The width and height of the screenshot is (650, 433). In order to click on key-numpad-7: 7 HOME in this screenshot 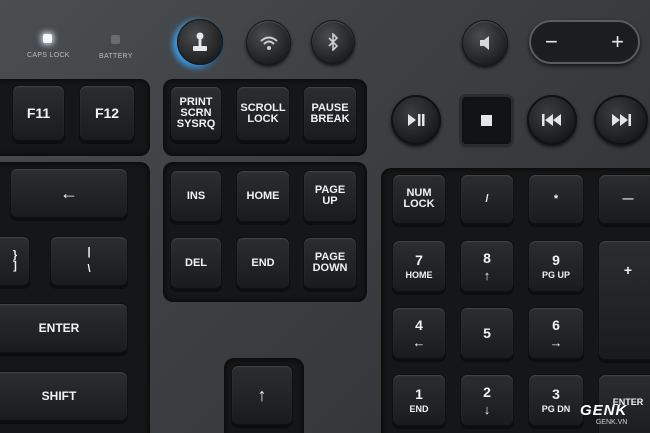, I will do `click(419, 266)`.